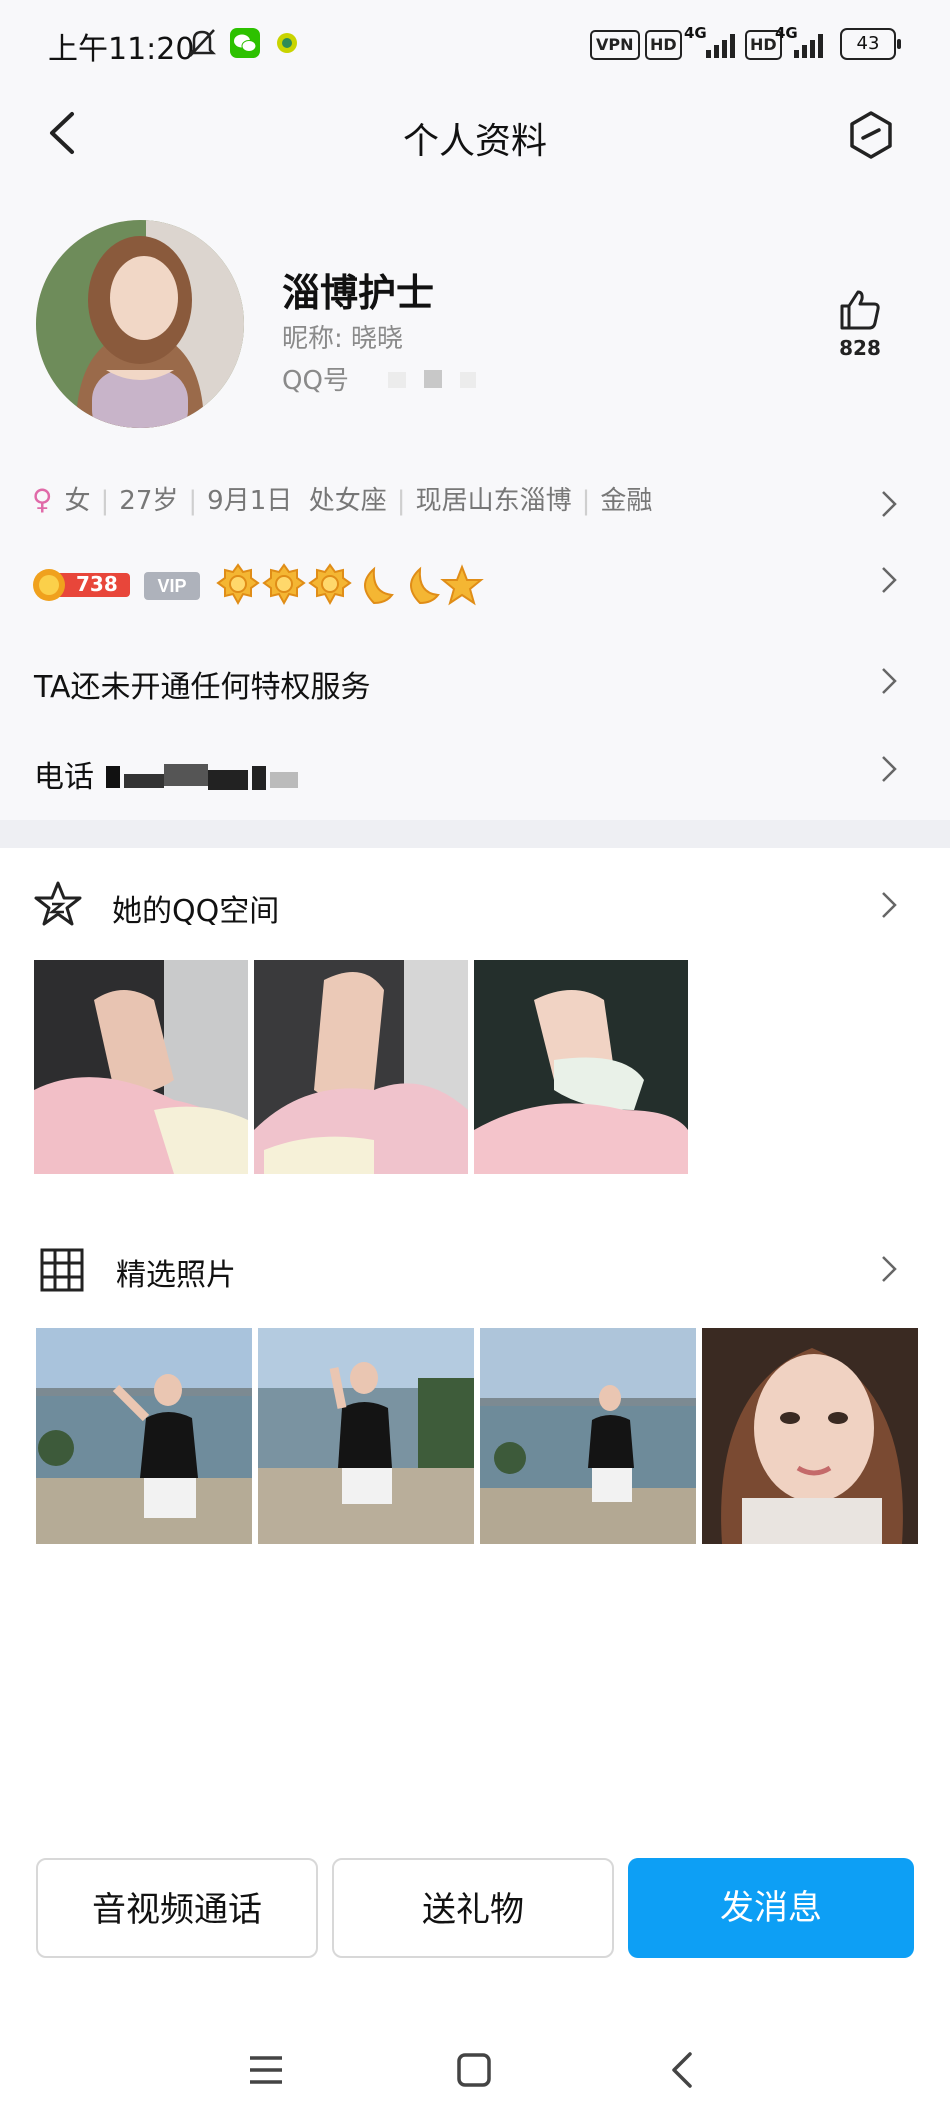 The width and height of the screenshot is (950, 2111). I want to click on info-age: 27岁, so click(149, 501).